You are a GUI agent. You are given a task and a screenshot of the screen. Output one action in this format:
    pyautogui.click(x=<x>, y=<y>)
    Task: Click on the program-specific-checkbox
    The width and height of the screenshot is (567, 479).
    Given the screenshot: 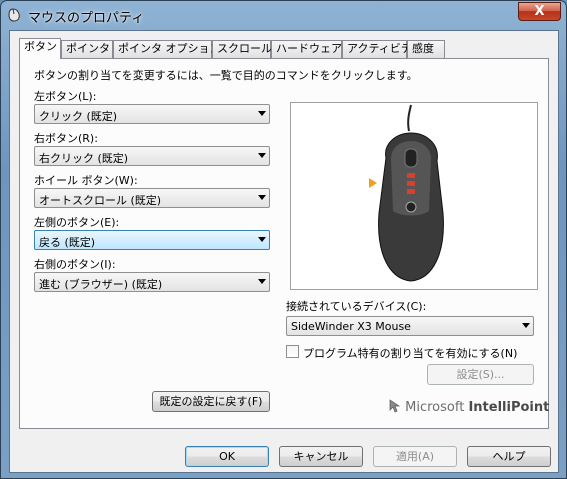 What is the action you would take?
    pyautogui.click(x=292, y=351)
    